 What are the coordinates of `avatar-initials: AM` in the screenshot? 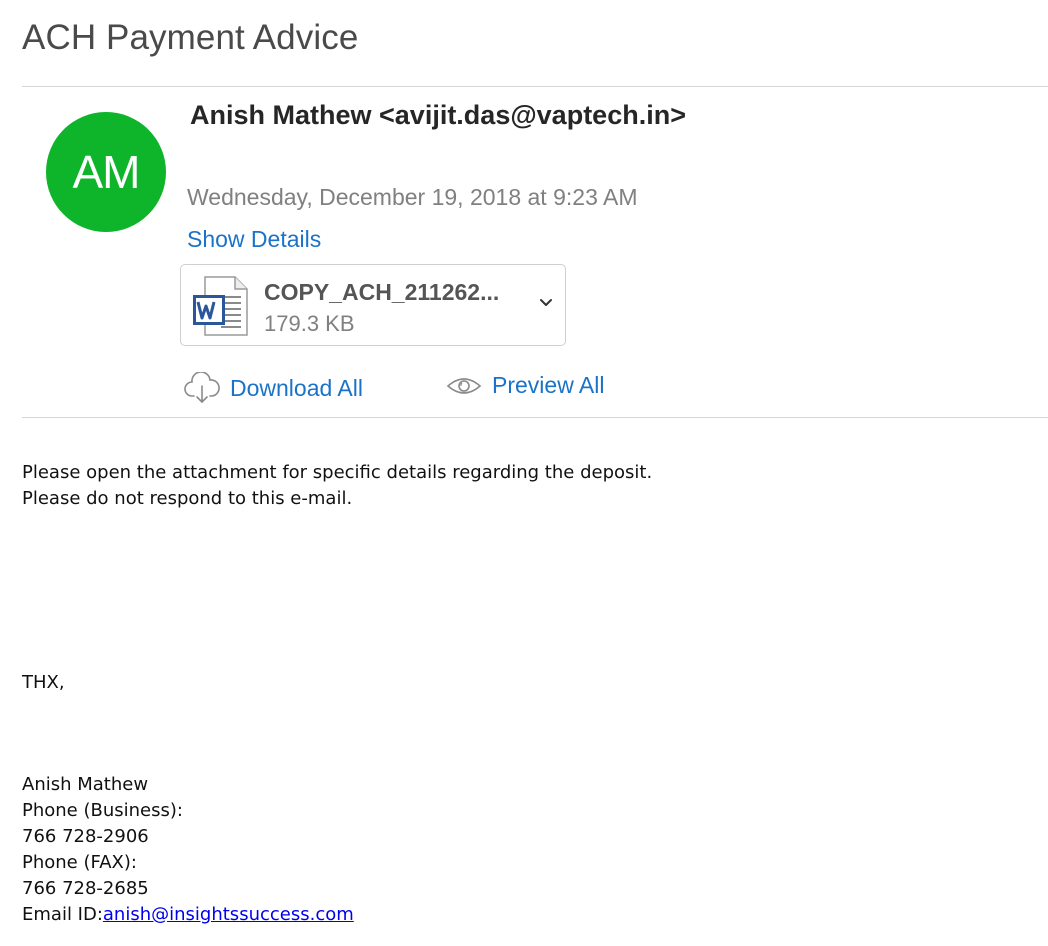 It's located at (106, 172).